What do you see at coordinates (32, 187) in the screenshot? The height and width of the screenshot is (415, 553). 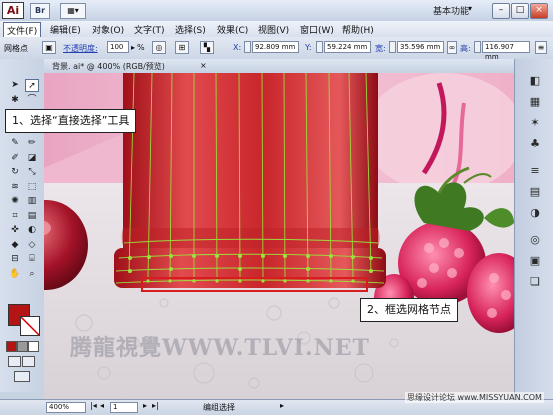 I see `free-transform-tool: ⬚` at bounding box center [32, 187].